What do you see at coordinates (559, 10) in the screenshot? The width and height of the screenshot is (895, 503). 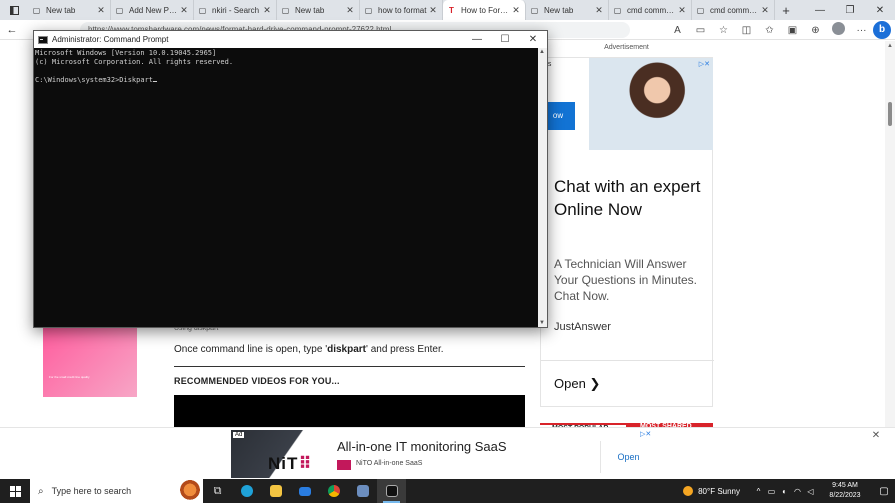 I see `tab-title: New tab` at bounding box center [559, 10].